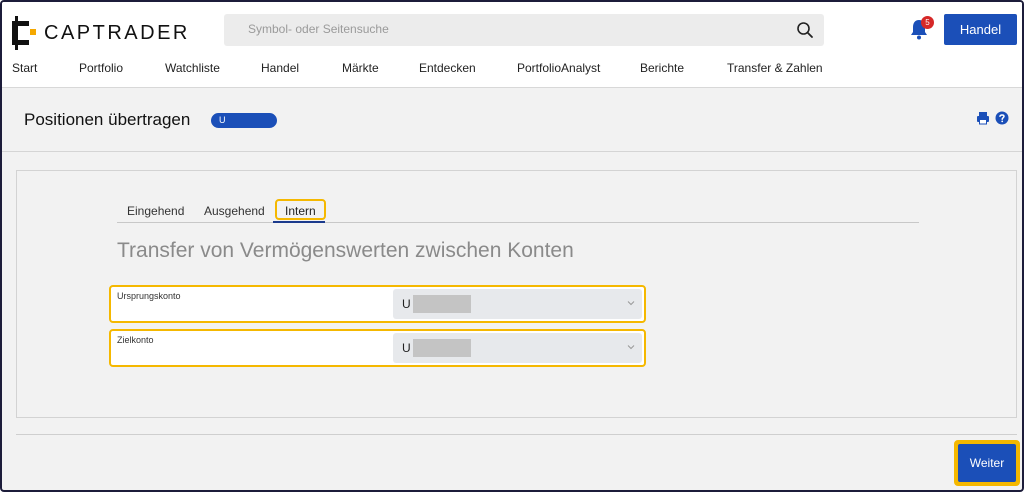 The image size is (1024, 492). What do you see at coordinates (516, 434) in the screenshot?
I see `footer-divider` at bounding box center [516, 434].